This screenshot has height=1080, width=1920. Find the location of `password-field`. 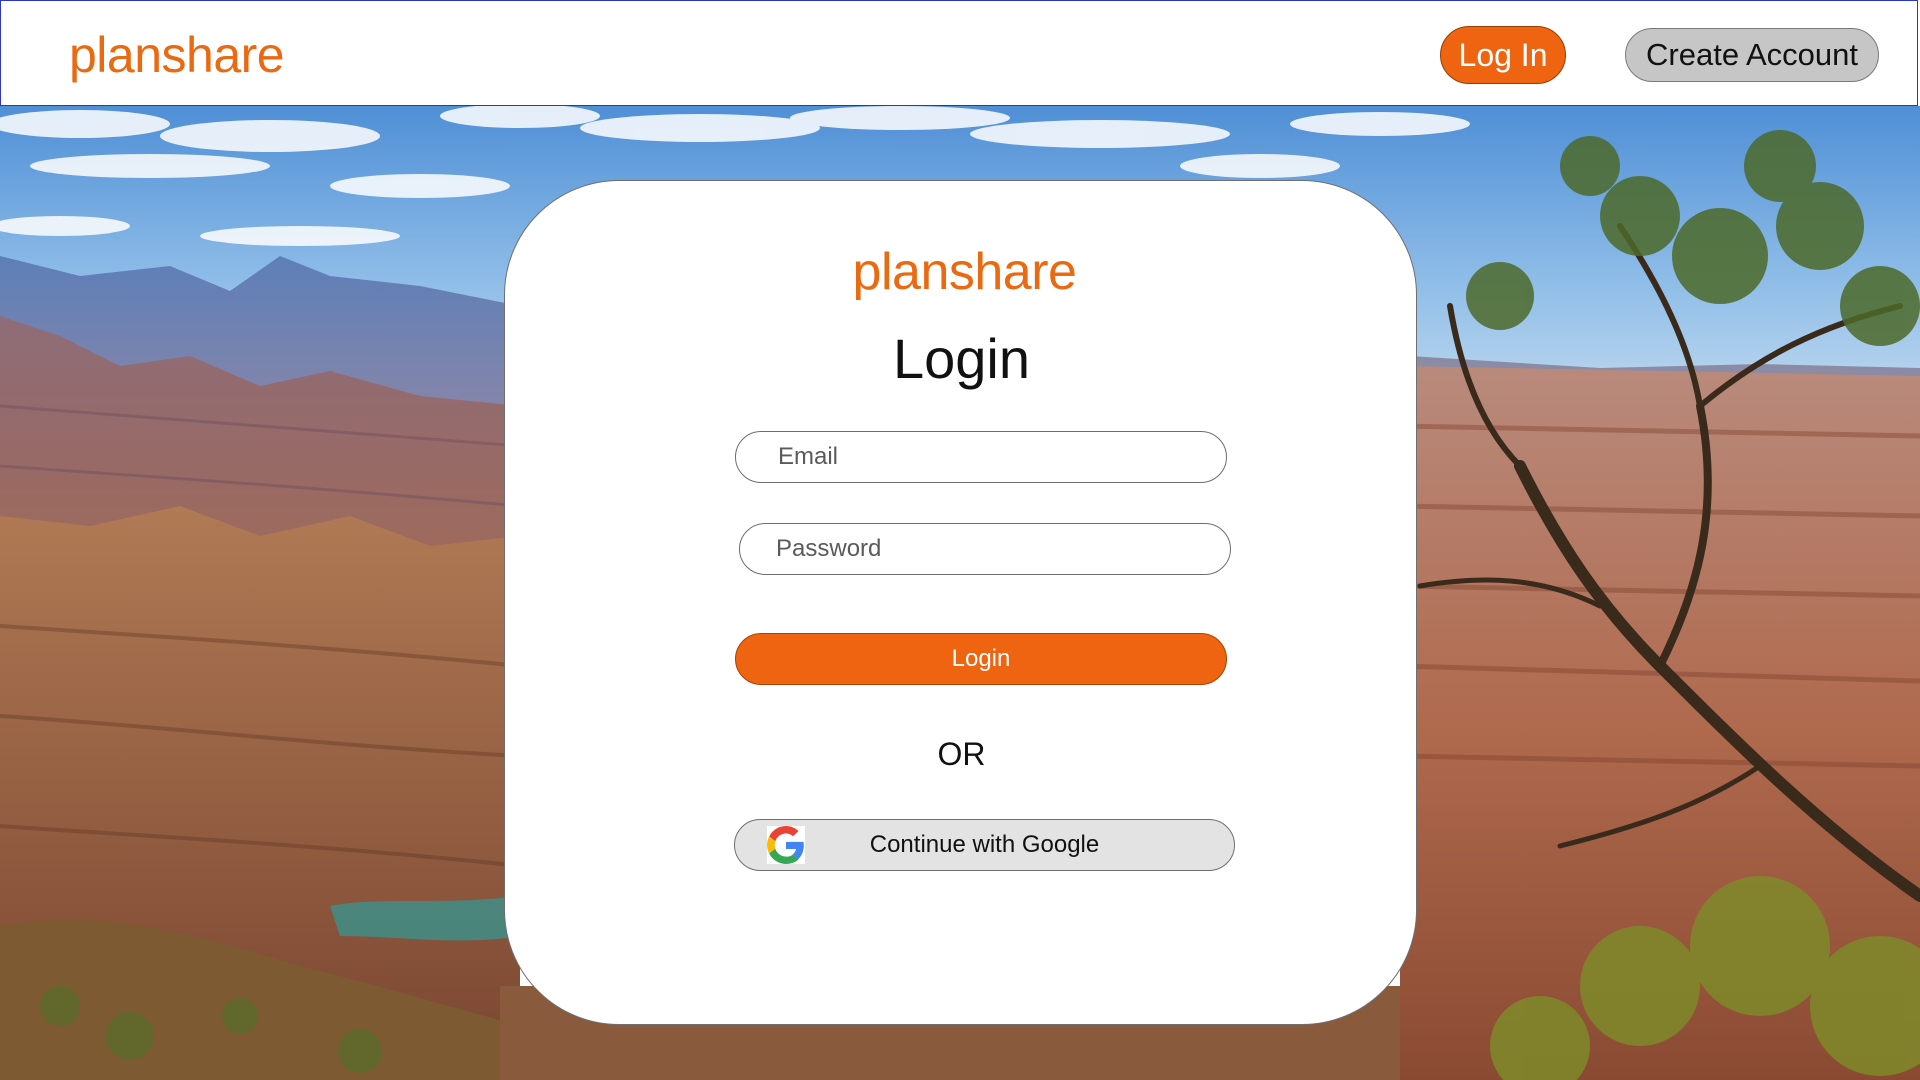

password-field is located at coordinates (985, 549).